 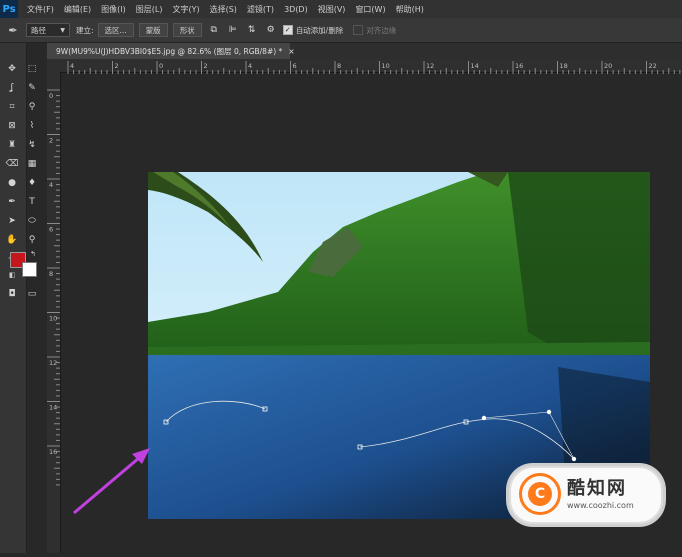 I want to click on vertical-ruler-scale: 0 2 4 6 8 10 12 14 16, so click(x=53, y=287).